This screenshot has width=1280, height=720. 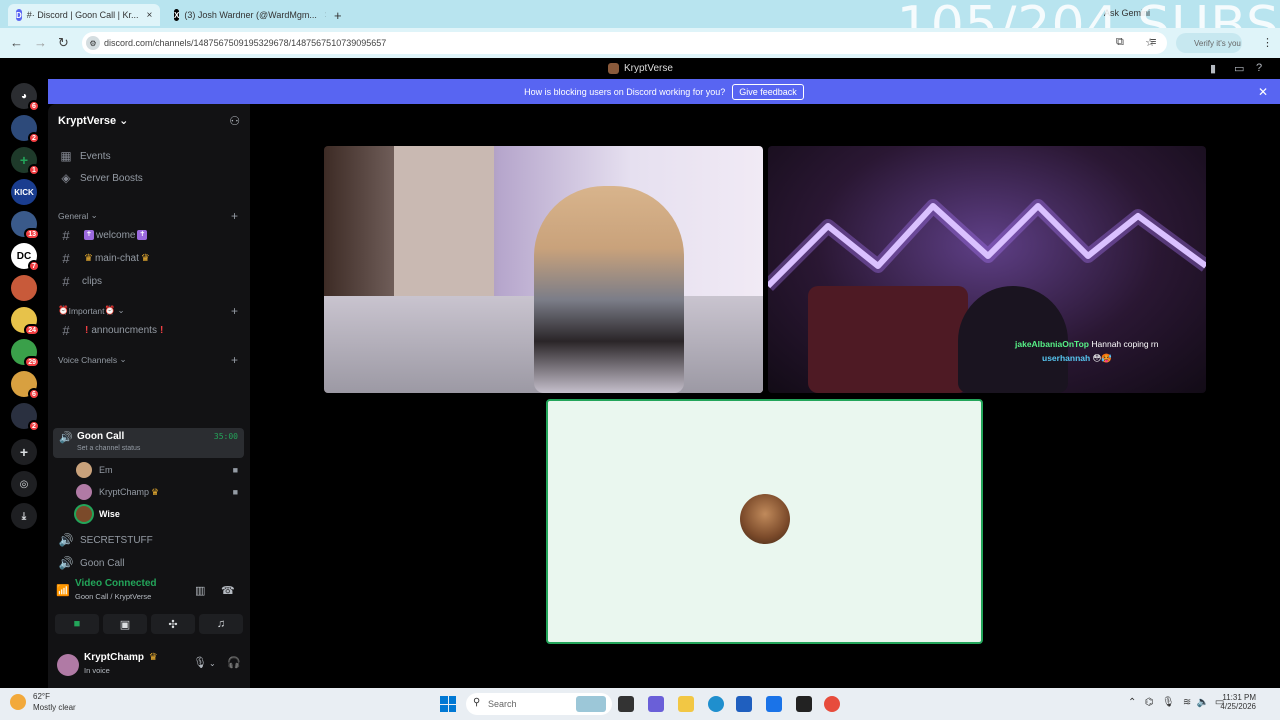 What do you see at coordinates (235, 492) in the screenshot?
I see `camera-icon: ■` at bounding box center [235, 492].